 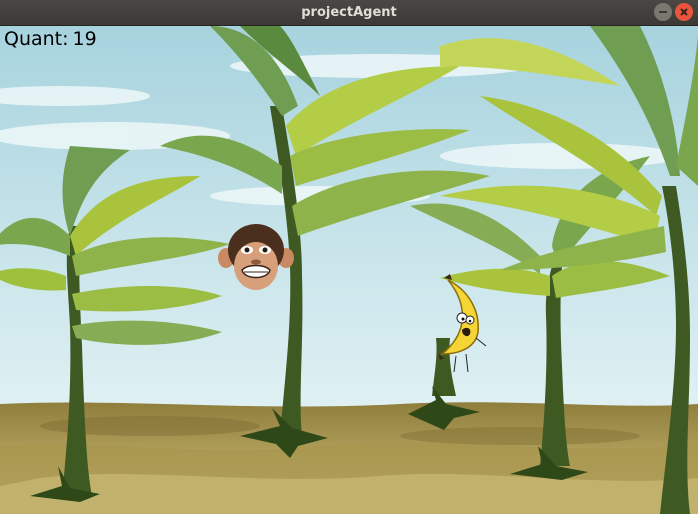 I want to click on title-bar: projectAgent, so click(x=349, y=13).